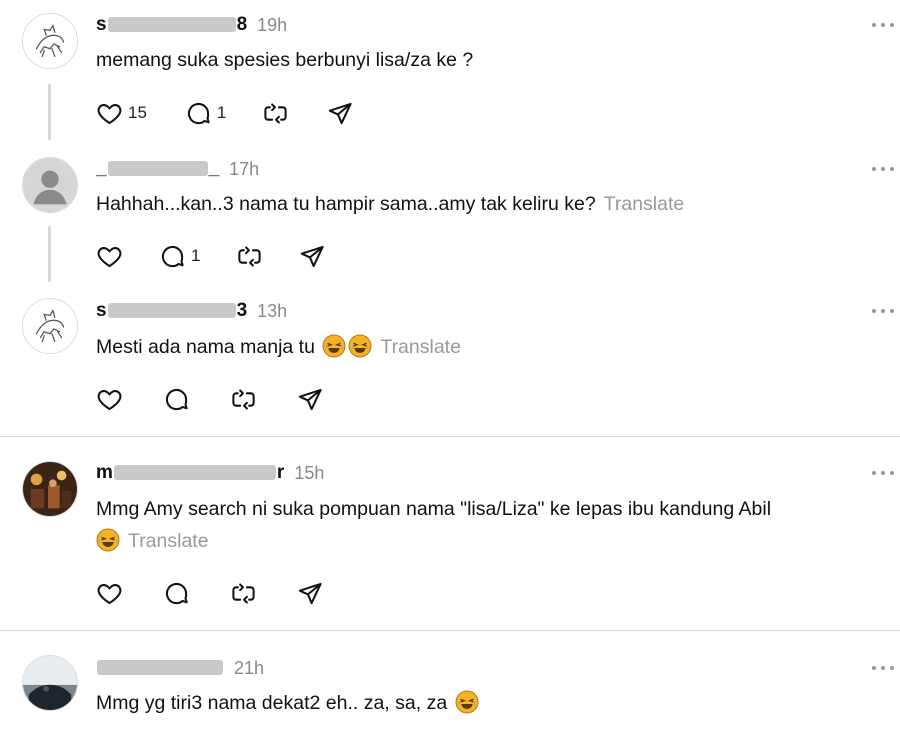  What do you see at coordinates (244, 168) in the screenshot?
I see `timestamp: 17h` at bounding box center [244, 168].